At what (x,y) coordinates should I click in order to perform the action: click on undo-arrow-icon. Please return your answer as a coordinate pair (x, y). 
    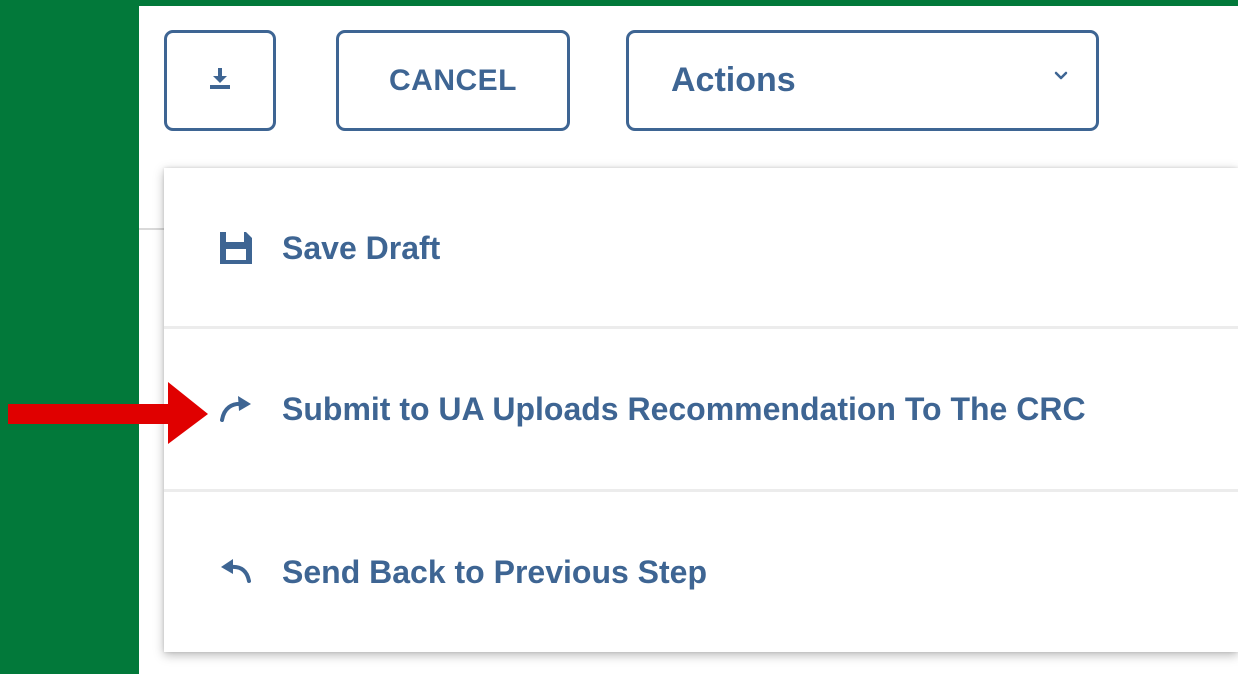
    Looking at the image, I should click on (236, 572).